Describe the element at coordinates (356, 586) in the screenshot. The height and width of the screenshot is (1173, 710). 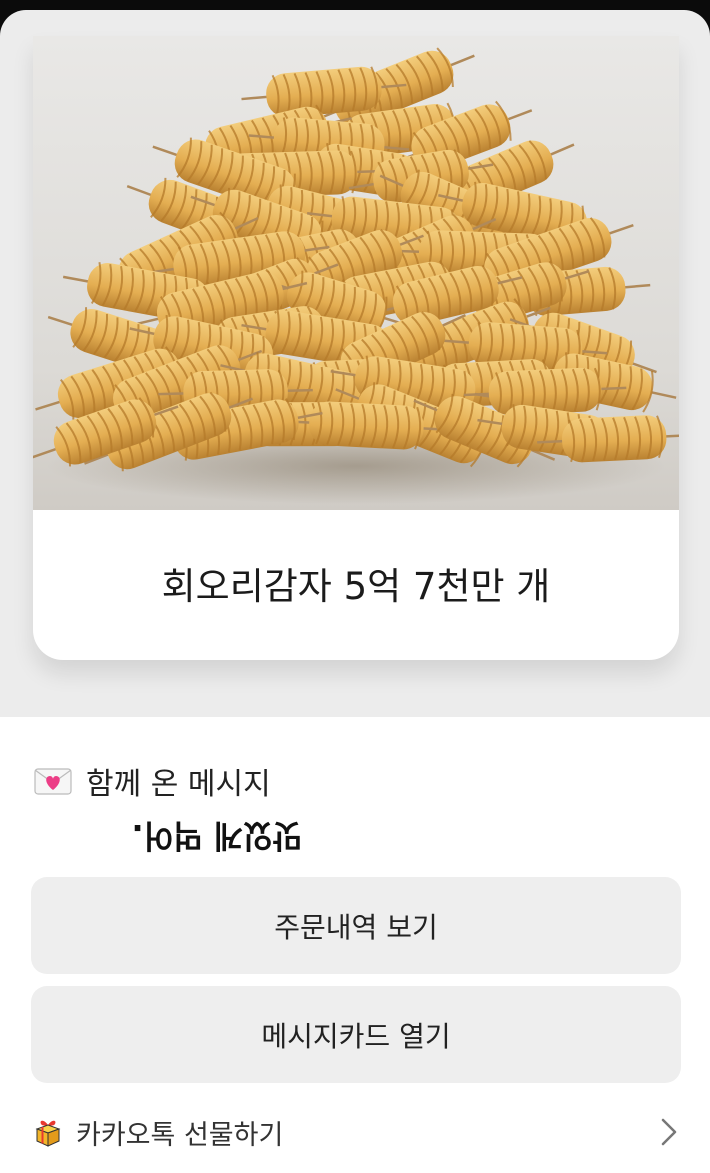
I see `gift-title: 회오리감자 5억 7천만 개` at that location.